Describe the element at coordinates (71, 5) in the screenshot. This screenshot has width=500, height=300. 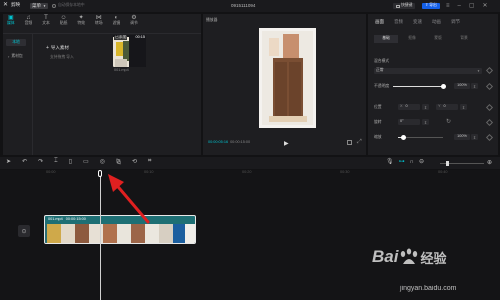
I see `autosave-text: 自动保存本地中` at that location.